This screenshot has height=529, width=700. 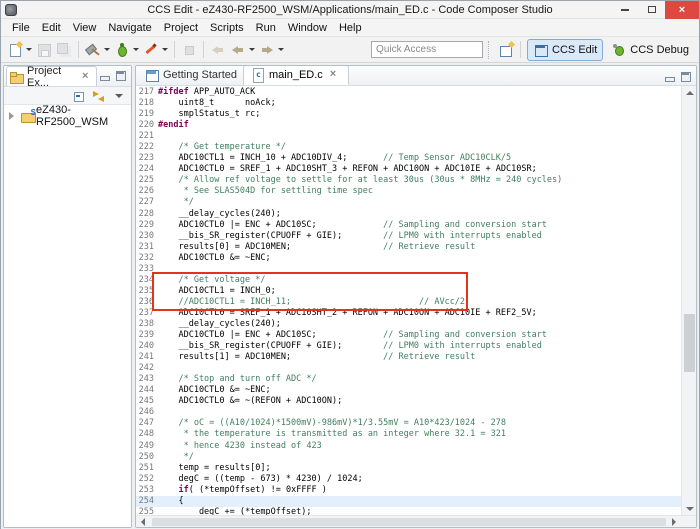 What do you see at coordinates (147, 103) in the screenshot?
I see `line-number: 218` at bounding box center [147, 103].